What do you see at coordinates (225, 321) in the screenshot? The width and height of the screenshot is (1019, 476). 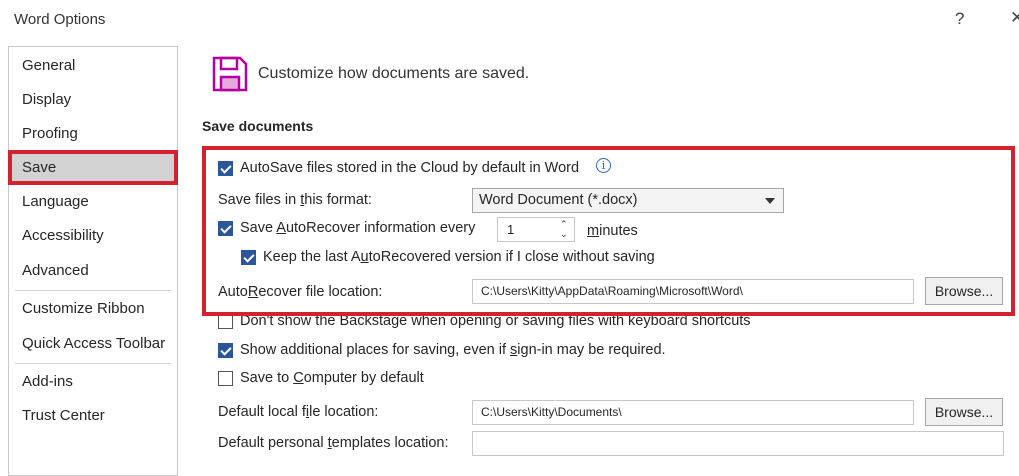 I see `dont-show-backstage-checkbox` at bounding box center [225, 321].